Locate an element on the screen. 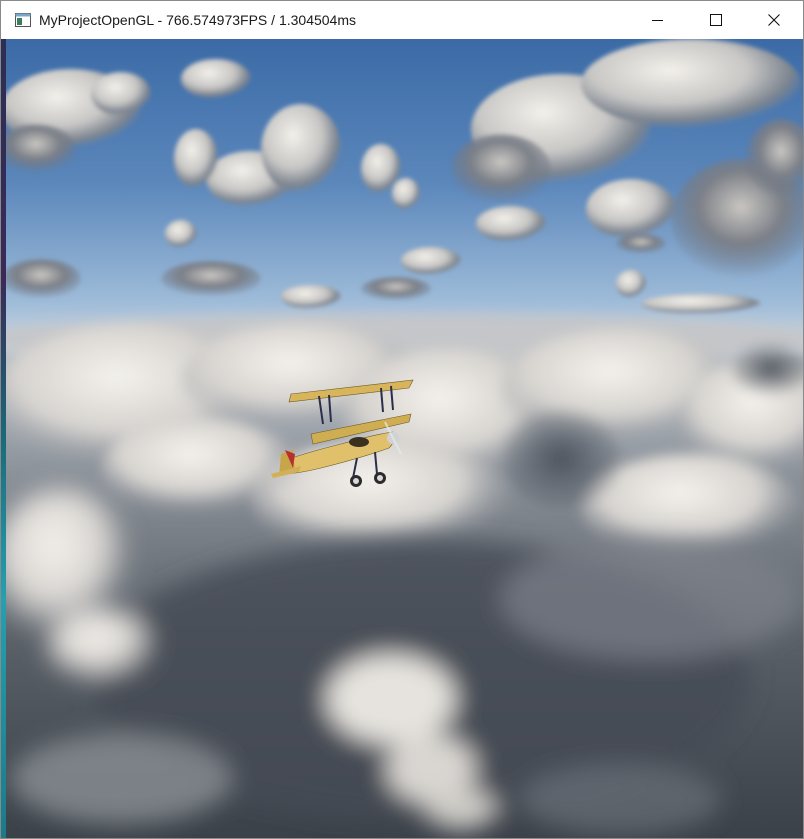  maximize-button is located at coordinates (716, 20).